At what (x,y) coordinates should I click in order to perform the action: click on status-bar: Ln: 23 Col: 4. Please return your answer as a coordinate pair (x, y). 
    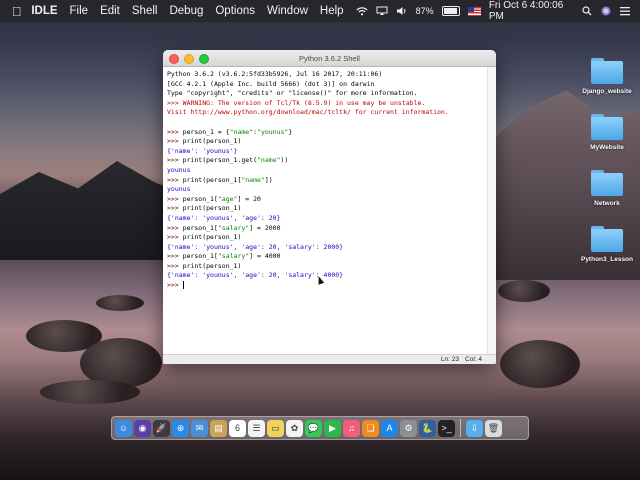
    Looking at the image, I should click on (329, 359).